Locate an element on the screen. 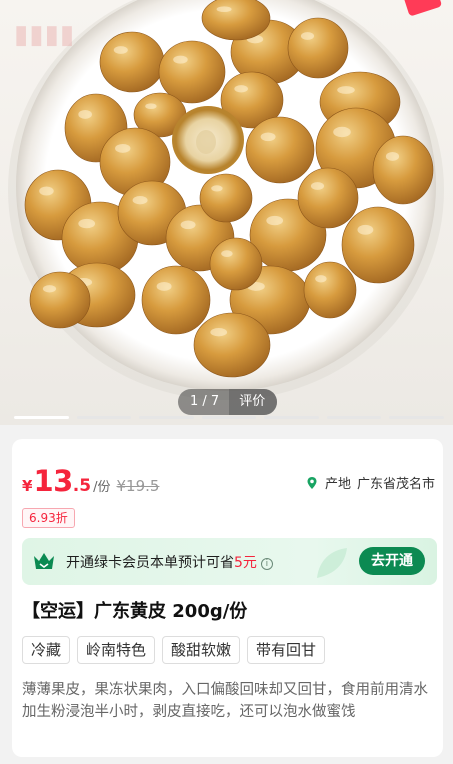  currency-symbol: ¥ is located at coordinates (27, 486).